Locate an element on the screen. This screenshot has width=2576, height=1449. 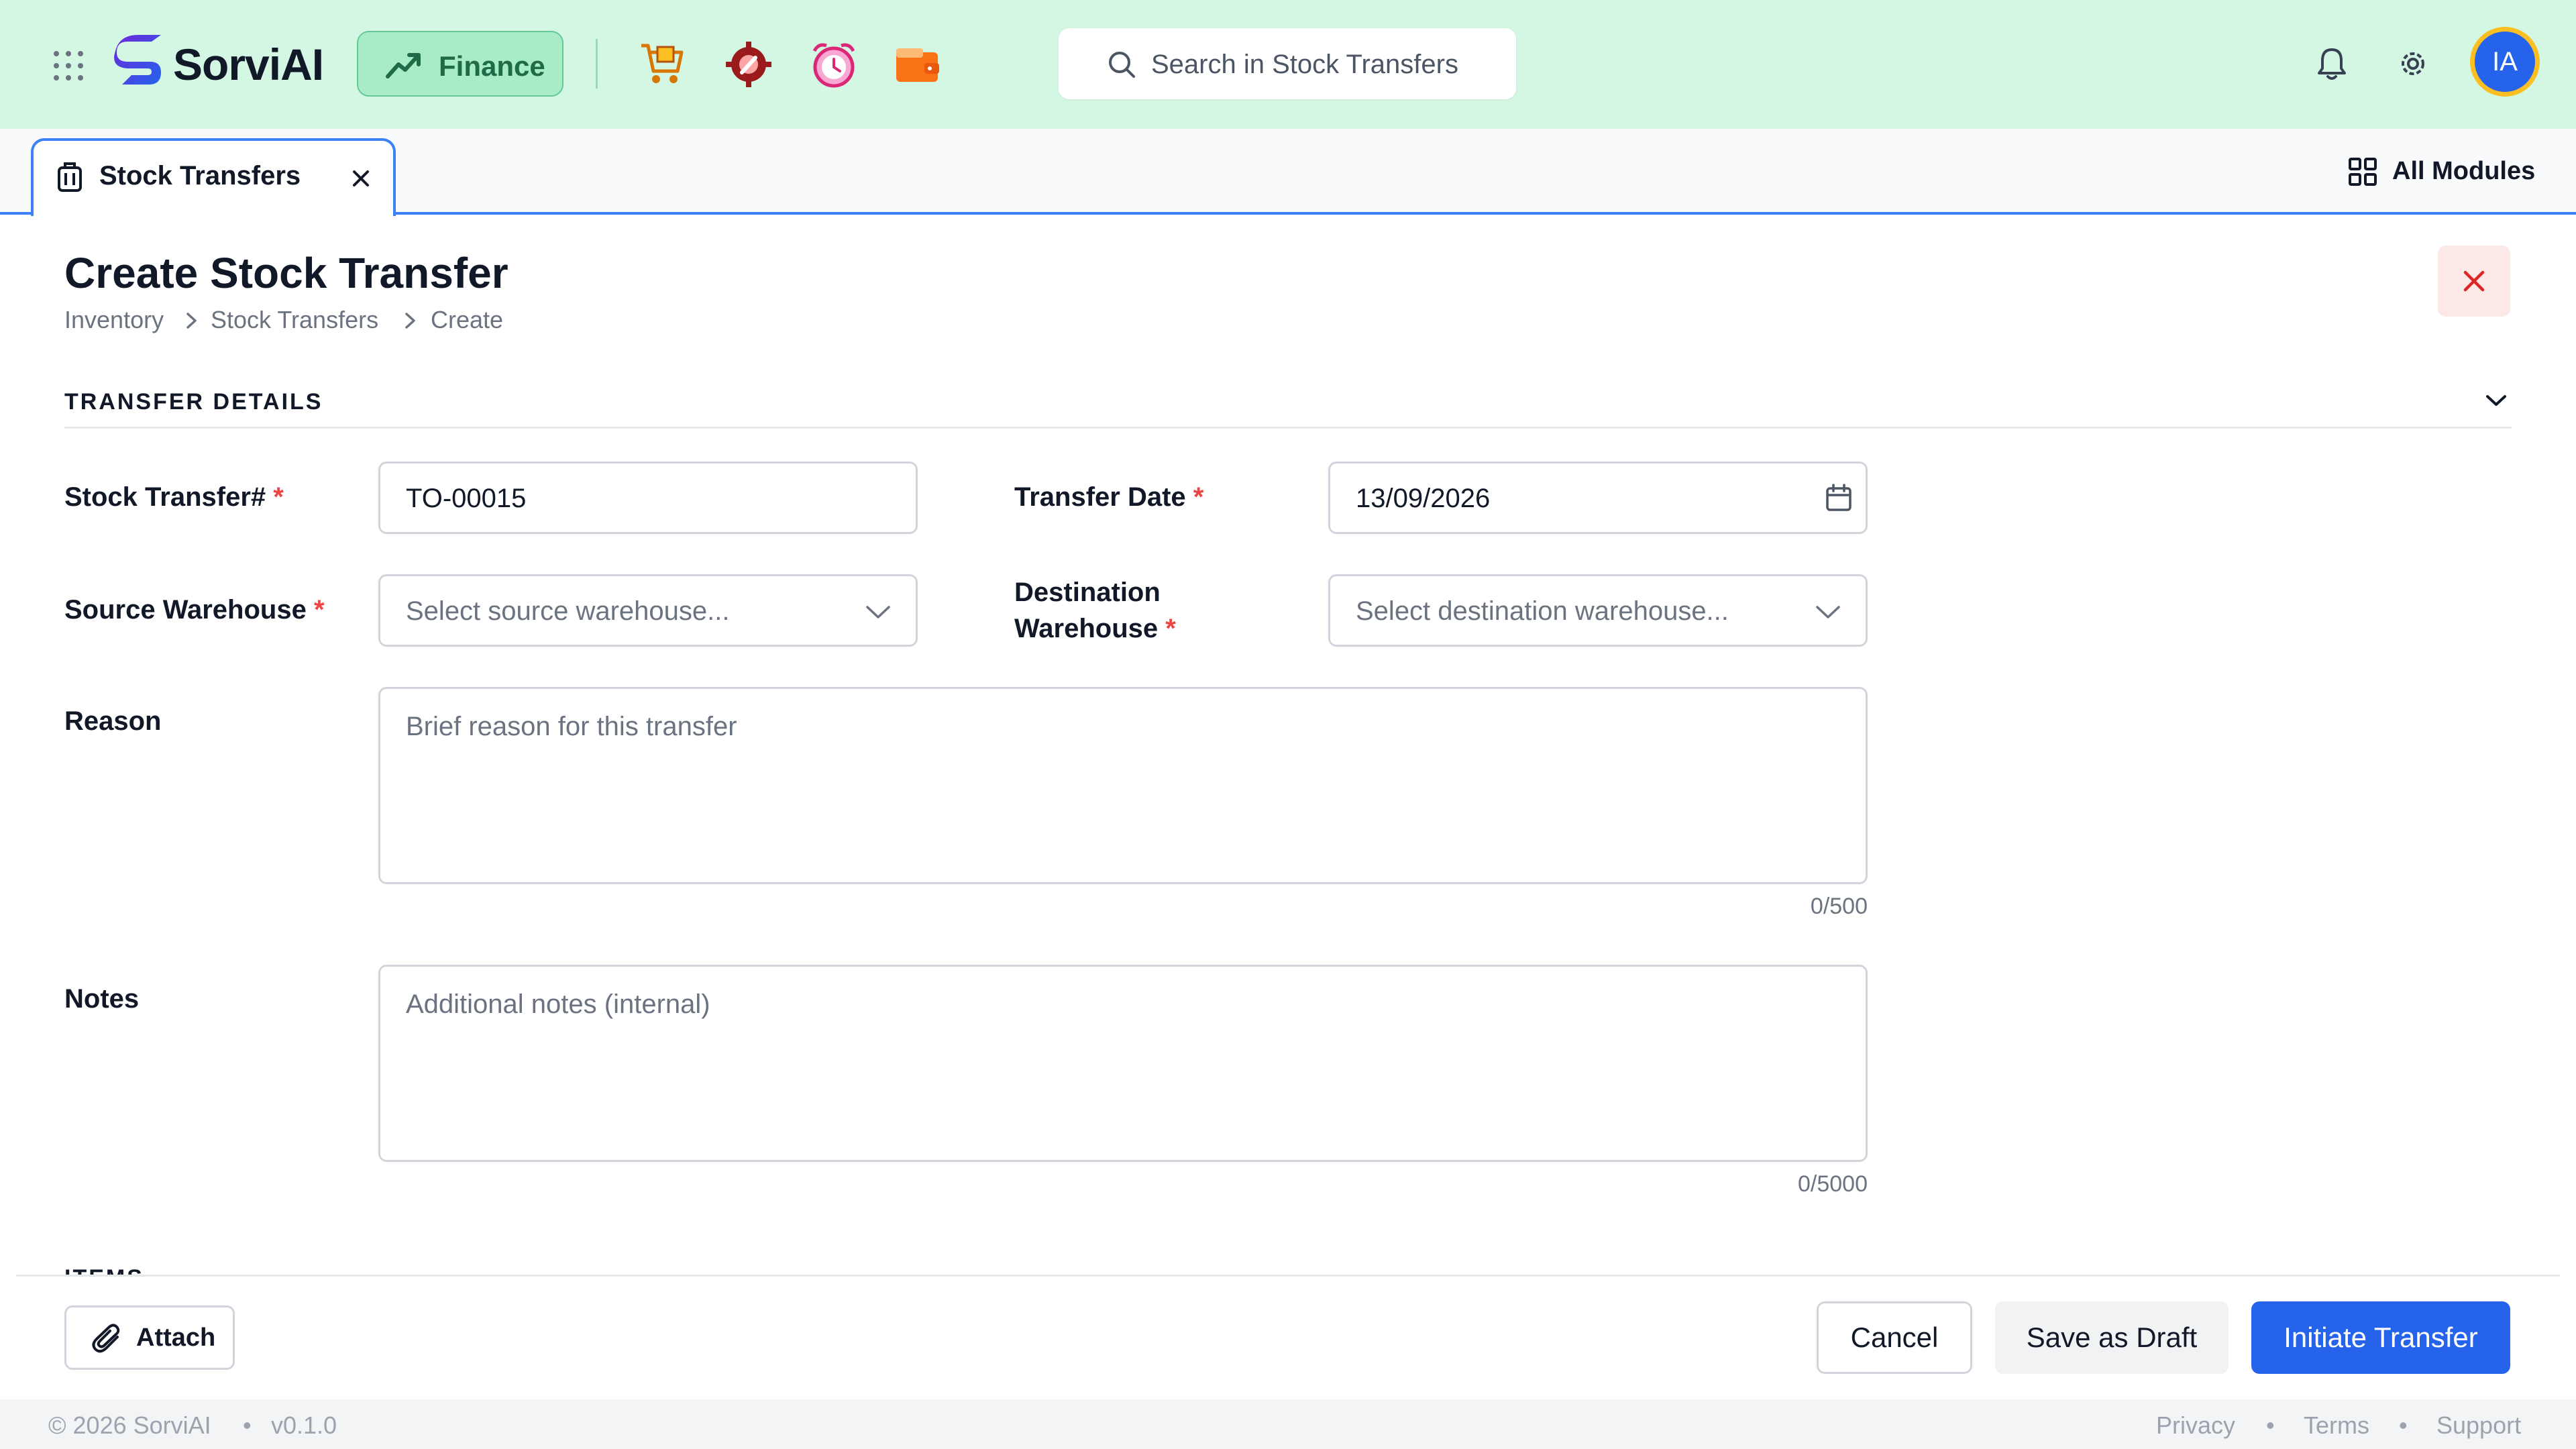
all-modules-label: All Modules is located at coordinates (2464, 171).